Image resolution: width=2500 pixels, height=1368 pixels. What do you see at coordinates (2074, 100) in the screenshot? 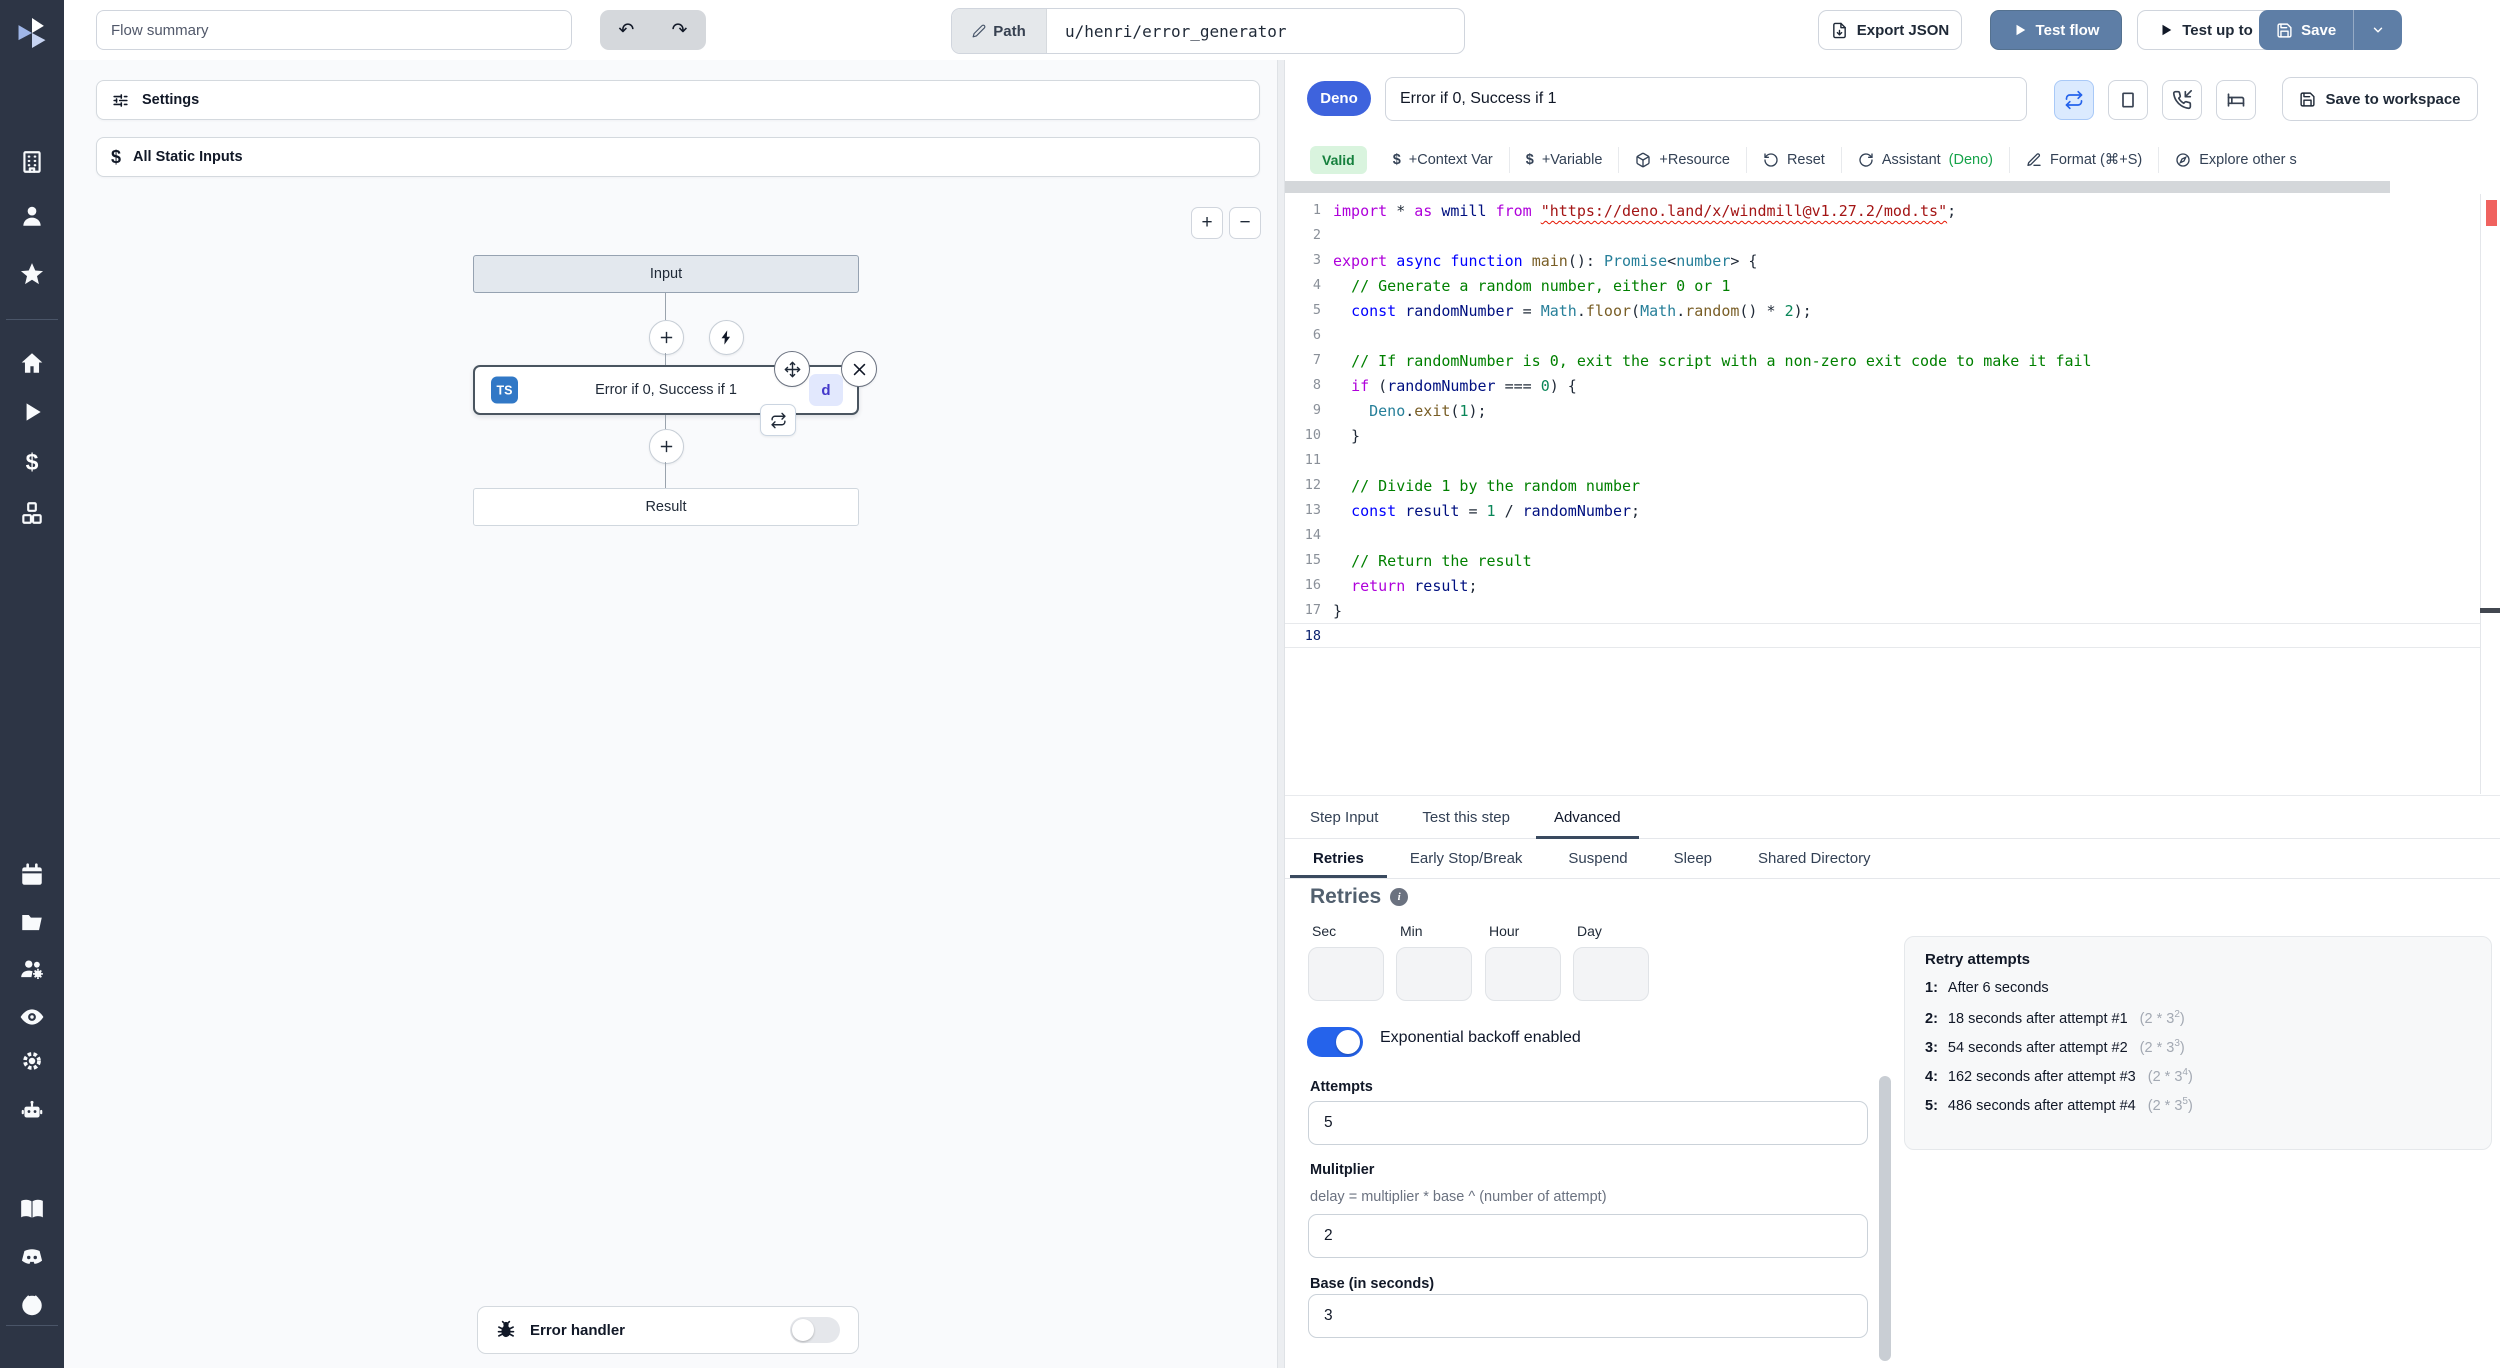
I see `repeat-button` at bounding box center [2074, 100].